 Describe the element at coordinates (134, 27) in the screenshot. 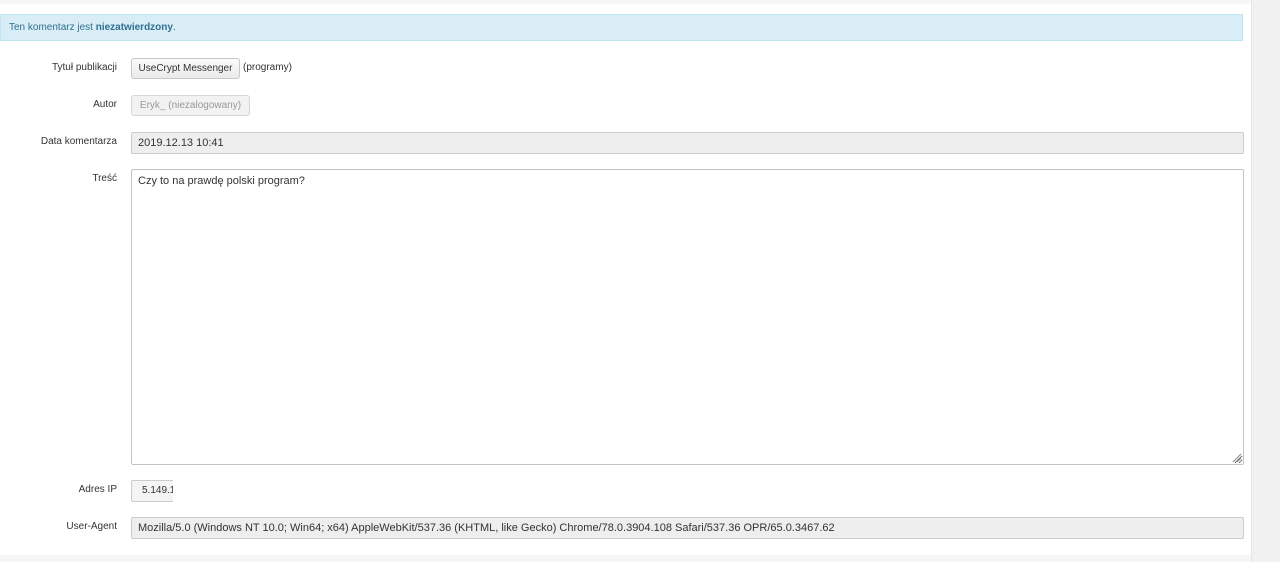

I see `alert-status: niezatwierdzony` at that location.